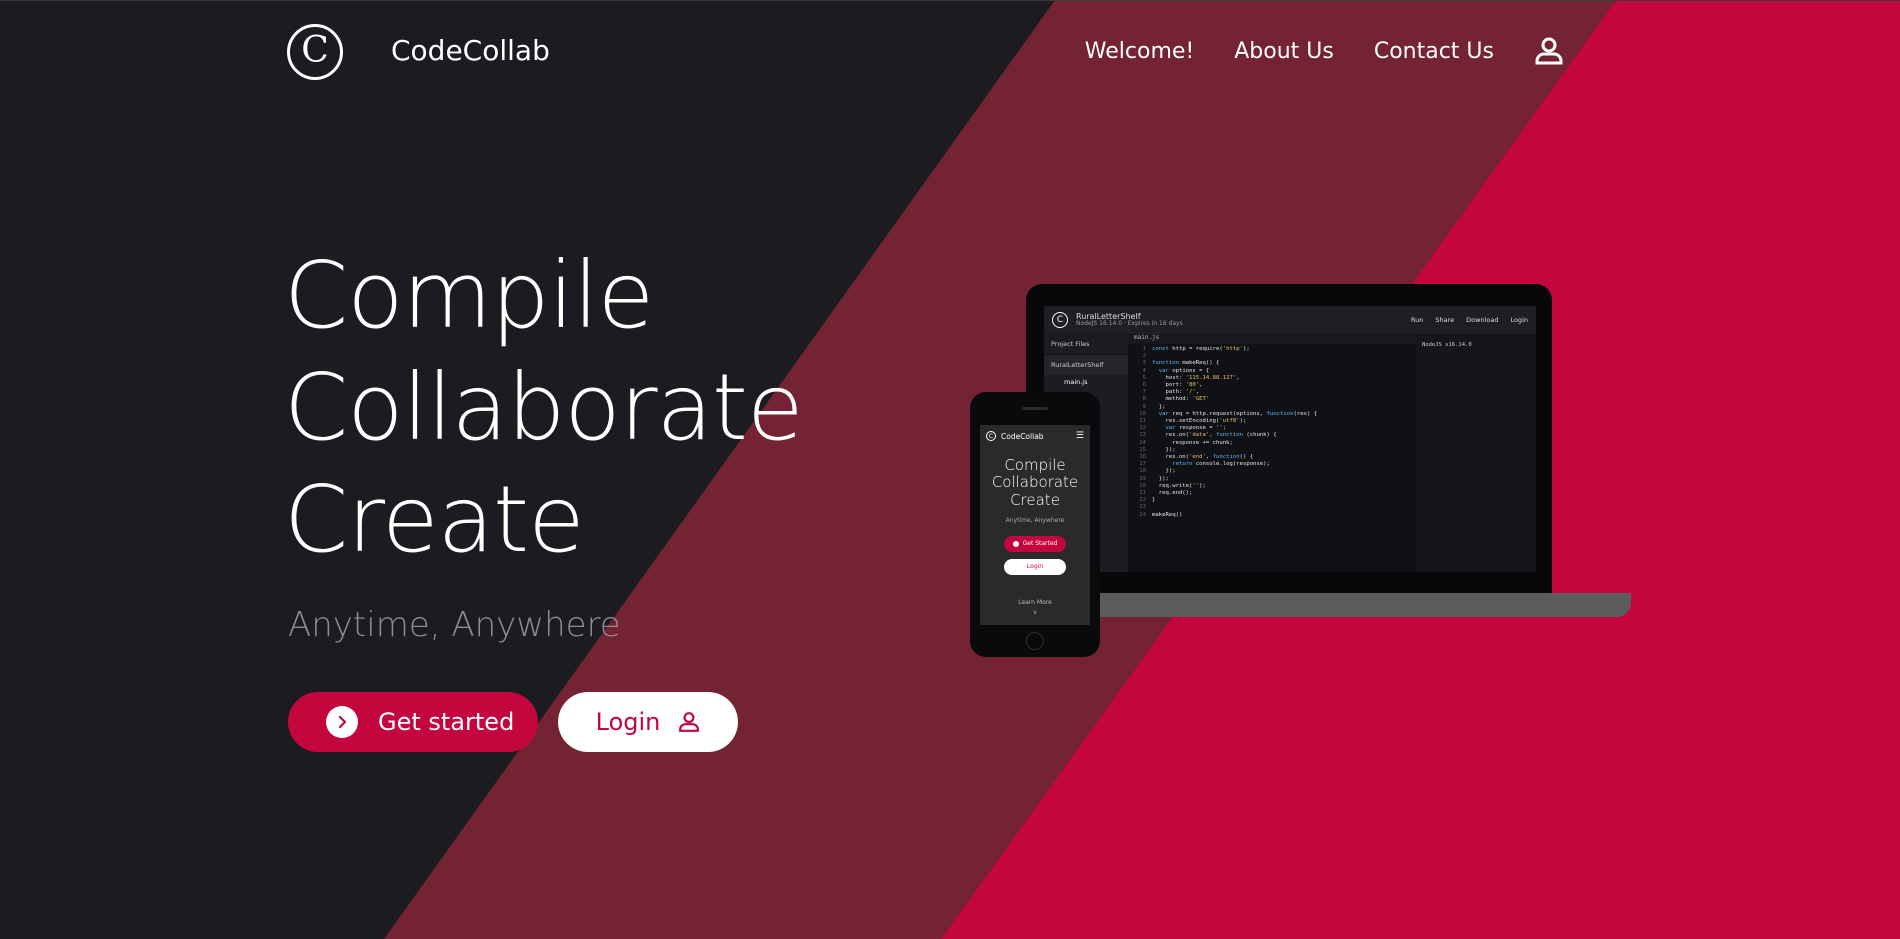 Image resolution: width=1900 pixels, height=939 pixels. I want to click on phone-hero: Compile Collaborate Create, so click(1035, 482).